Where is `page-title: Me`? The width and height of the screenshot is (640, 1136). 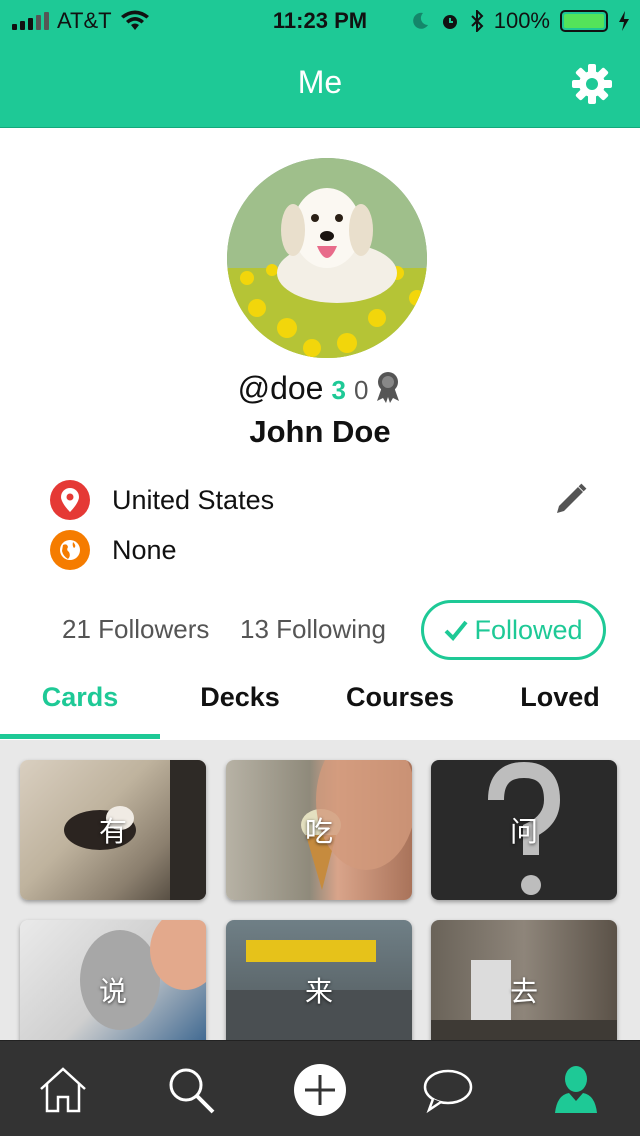 page-title: Me is located at coordinates (320, 82).